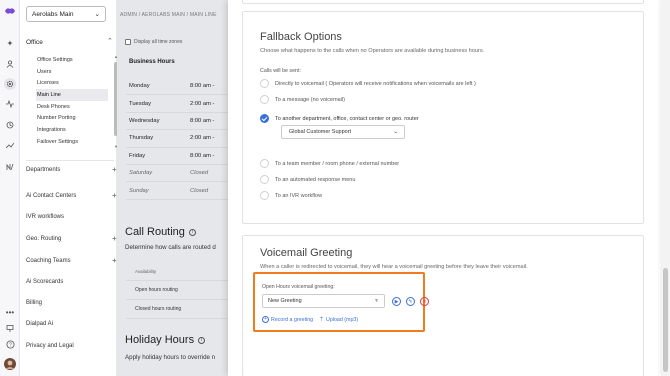 This screenshot has height=376, width=670. I want to click on table-row: Tuesday 2:00 am -, so click(177, 104).